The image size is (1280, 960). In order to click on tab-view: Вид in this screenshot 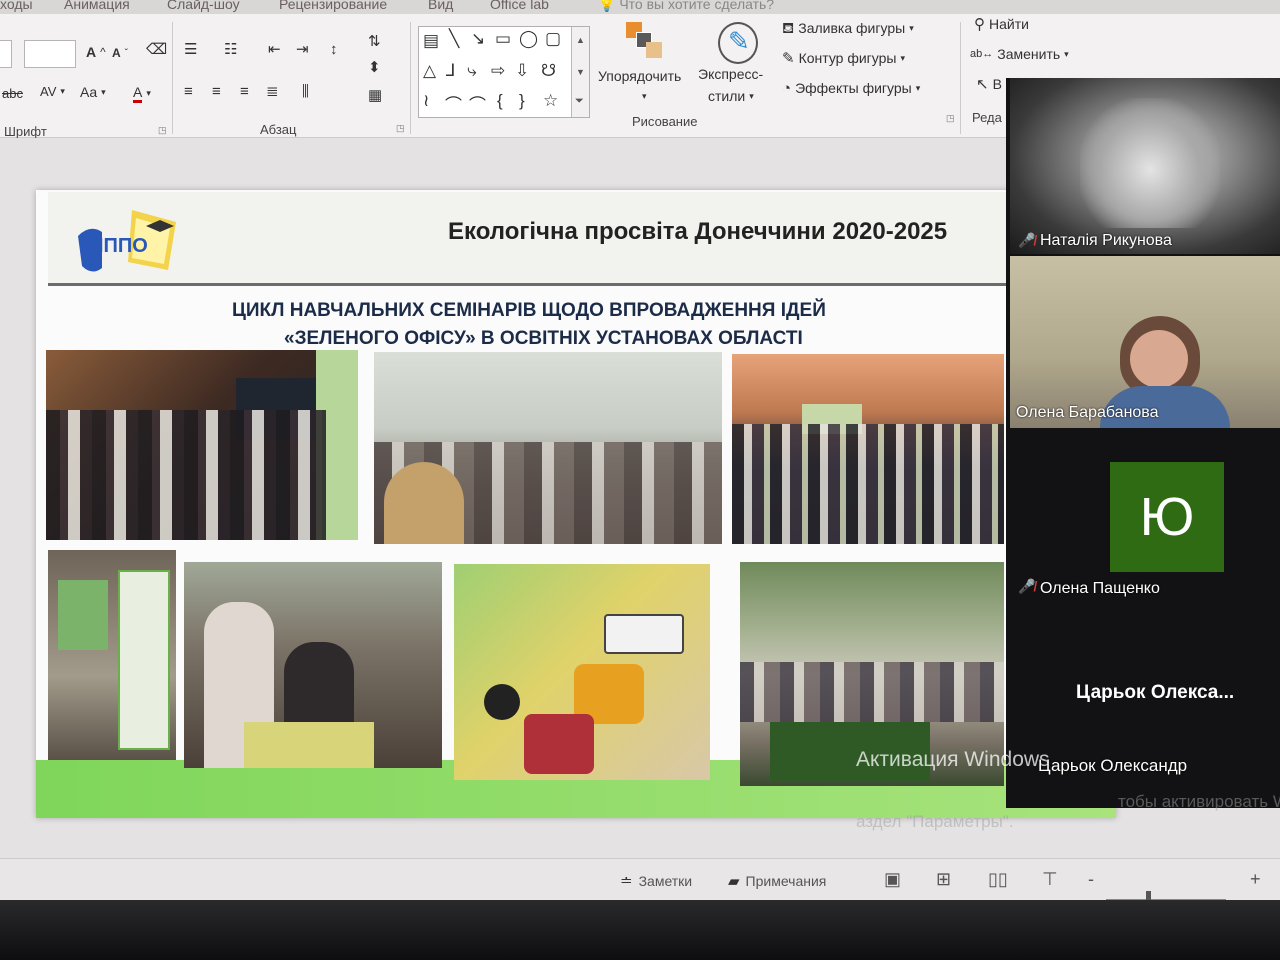, I will do `click(440, 6)`.